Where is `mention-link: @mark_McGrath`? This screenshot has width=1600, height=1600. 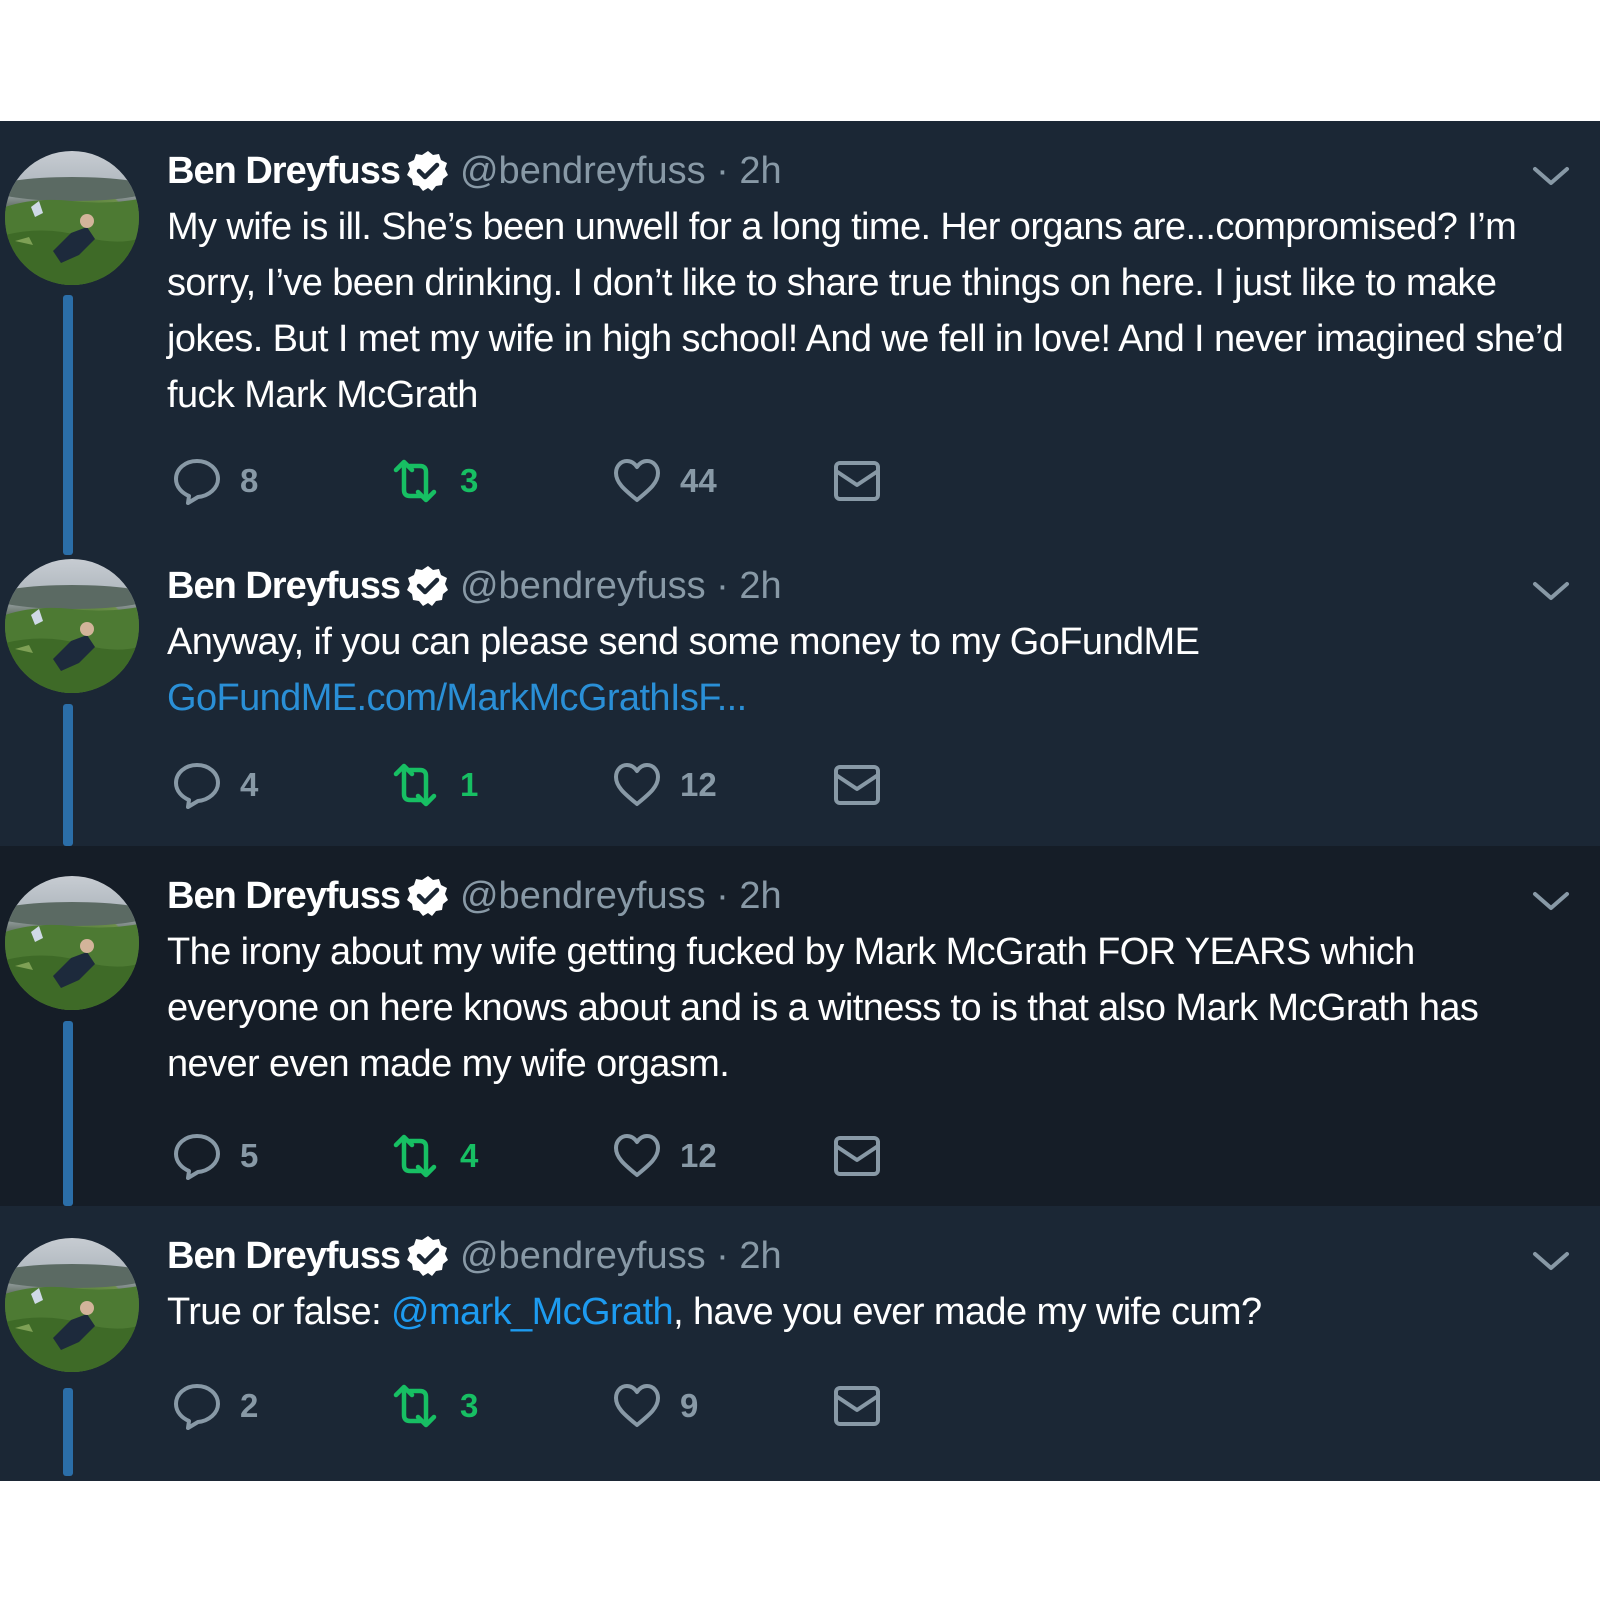
mention-link: @mark_McGrath is located at coordinates (532, 1312).